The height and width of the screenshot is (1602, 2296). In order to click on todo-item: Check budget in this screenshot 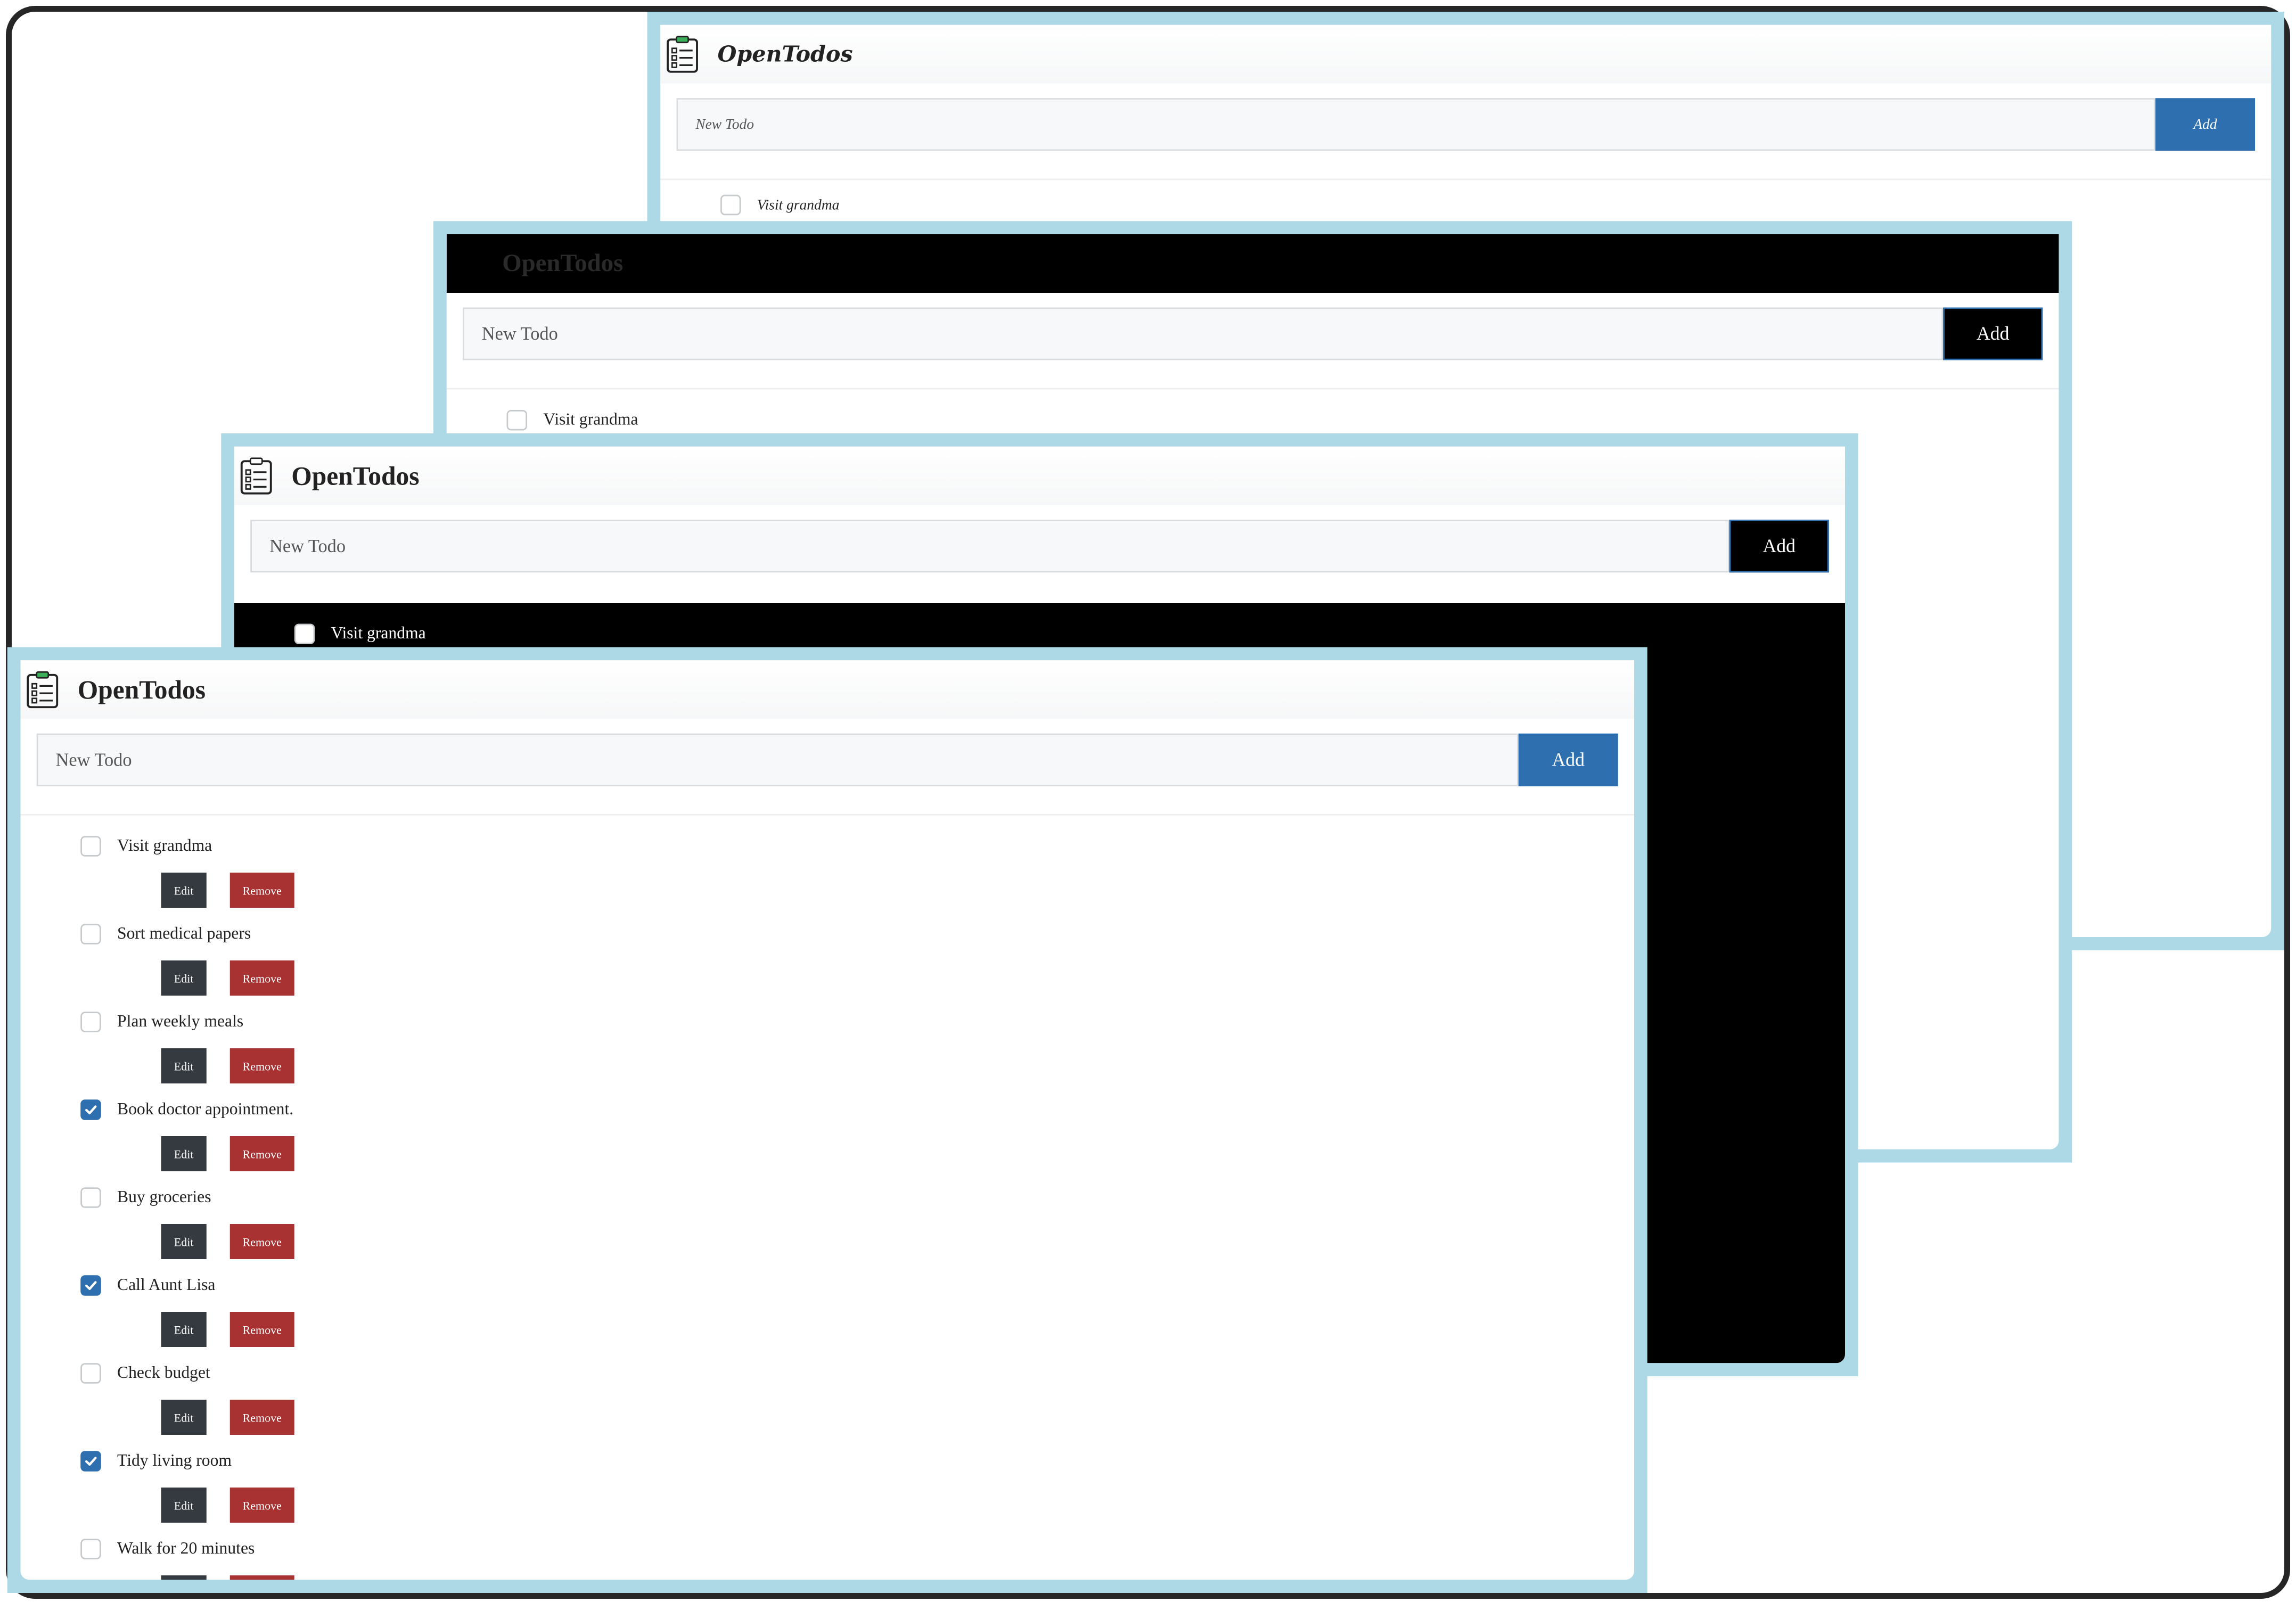, I will do `click(857, 1373)`.